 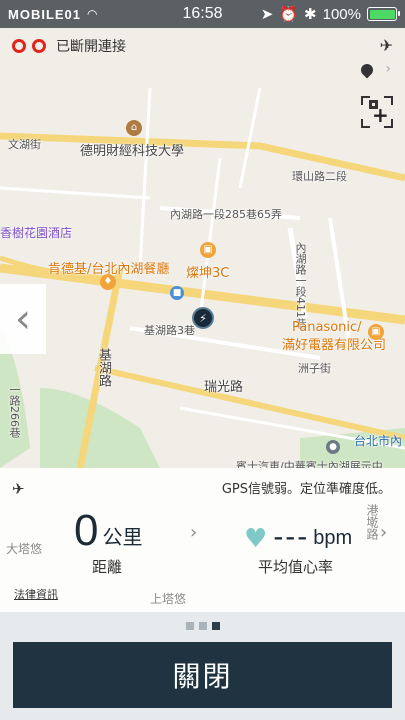 I want to click on frame-corner, so click(x=365, y=123).